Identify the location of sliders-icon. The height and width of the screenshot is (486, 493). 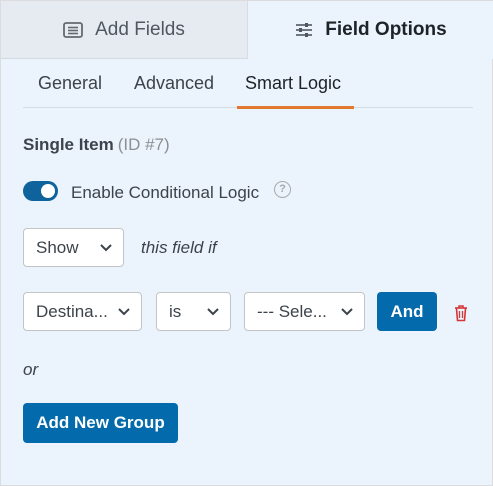
(304, 30).